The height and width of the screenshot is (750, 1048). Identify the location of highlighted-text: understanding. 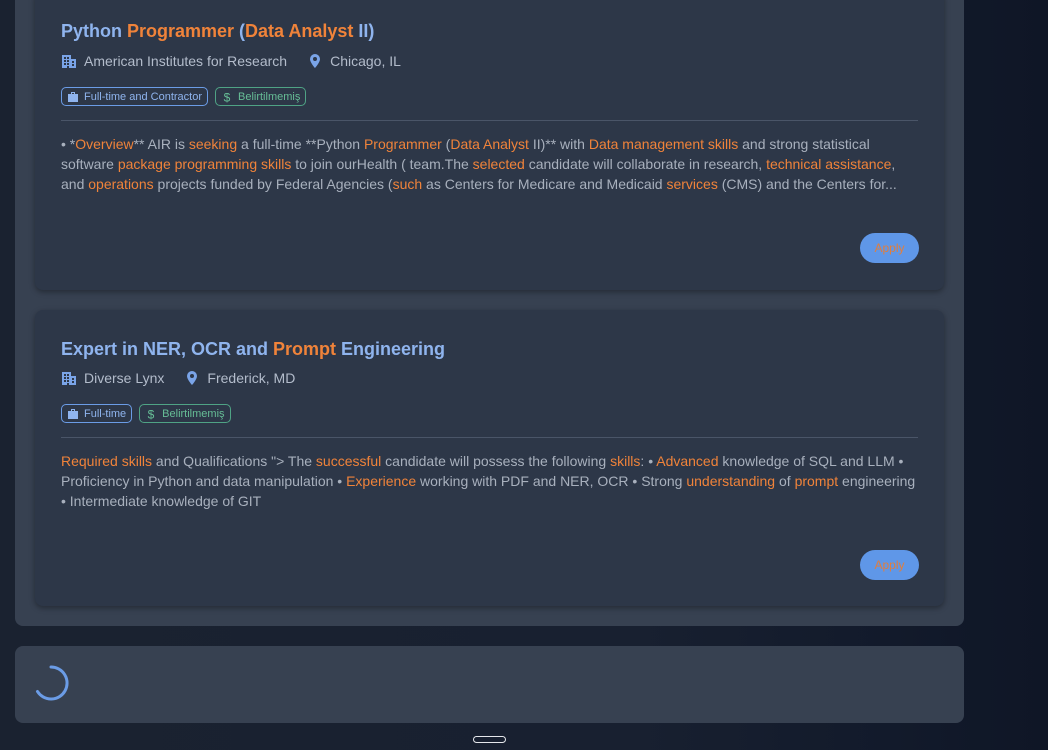
(731, 481).